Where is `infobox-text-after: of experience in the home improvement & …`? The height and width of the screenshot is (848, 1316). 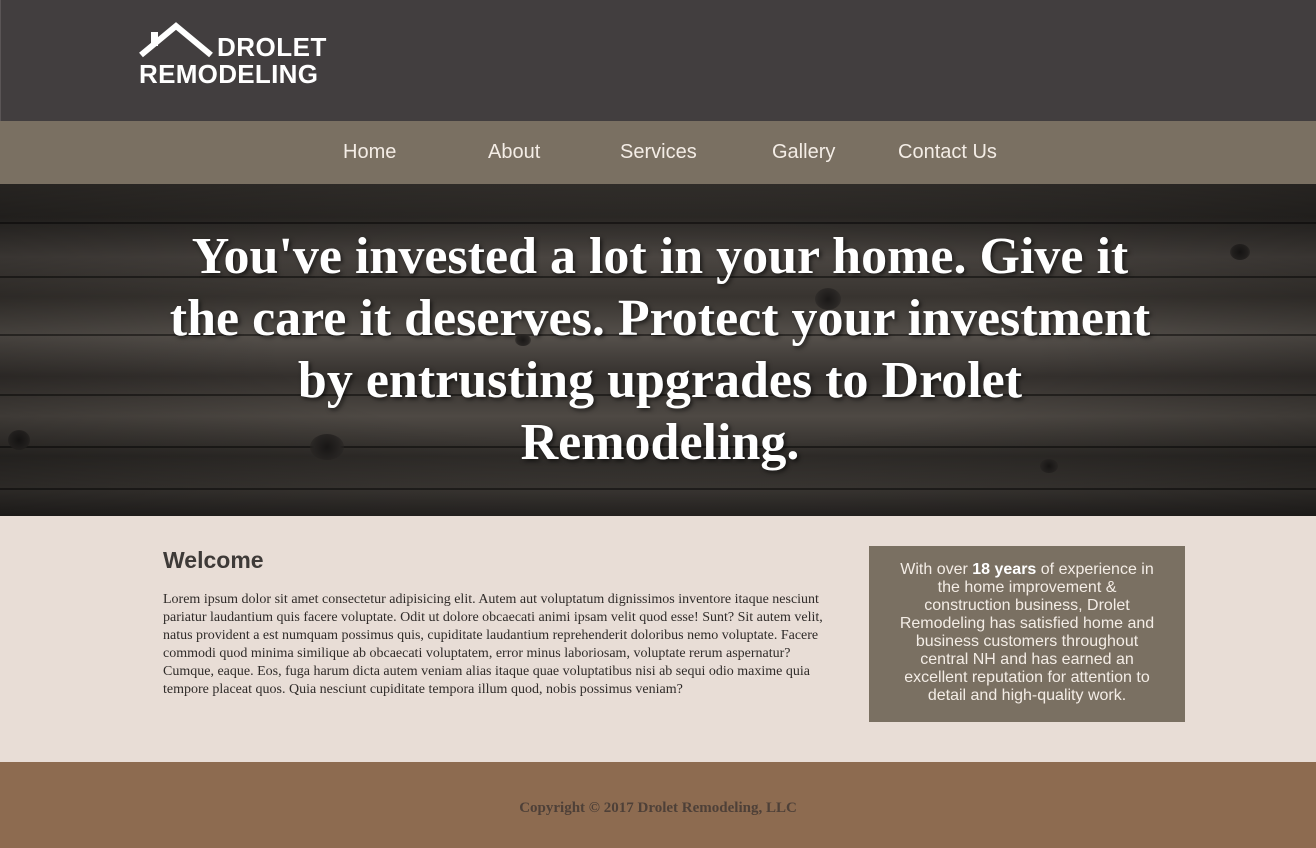
infobox-text-after: of experience in the home improvement & … is located at coordinates (1027, 632).